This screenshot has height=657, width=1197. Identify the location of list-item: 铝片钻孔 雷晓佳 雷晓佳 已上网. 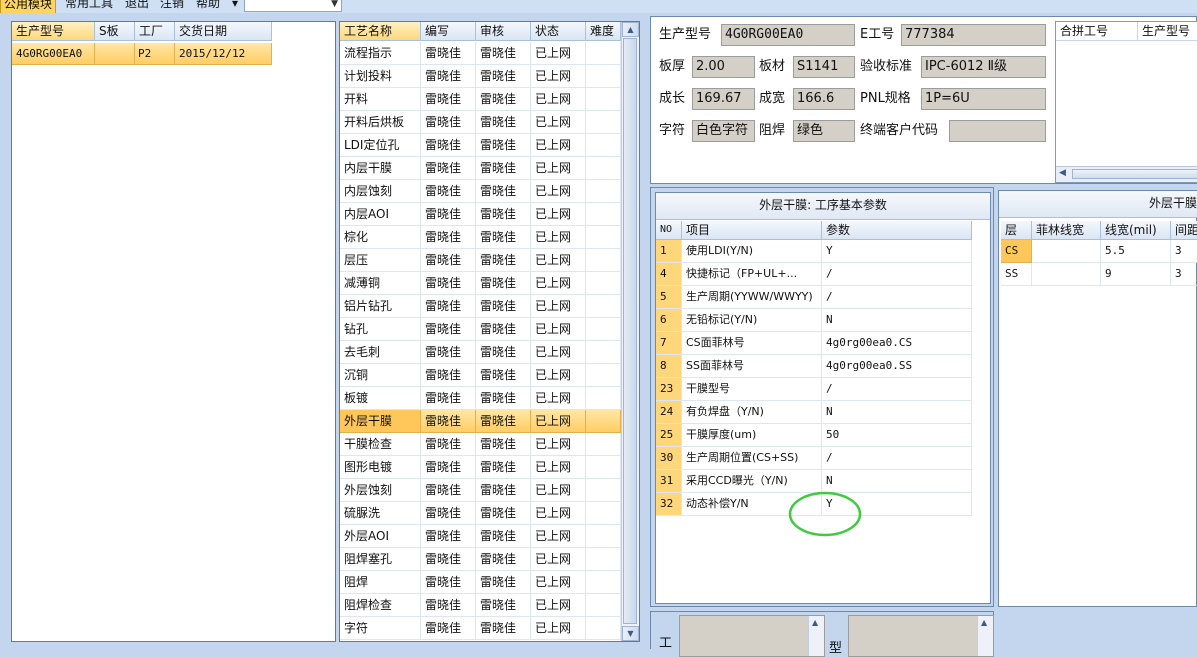
(480, 306).